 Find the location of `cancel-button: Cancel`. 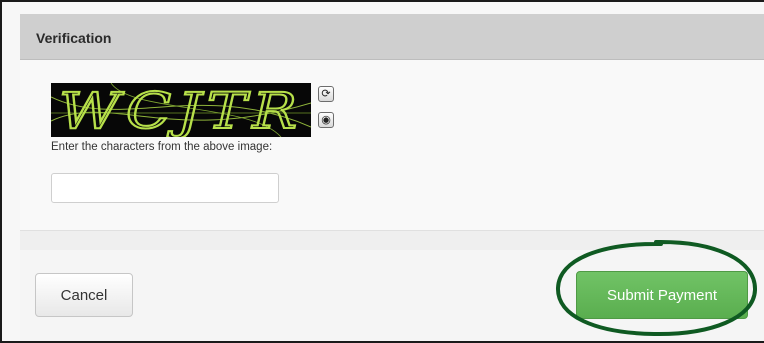

cancel-button: Cancel is located at coordinates (84, 295).